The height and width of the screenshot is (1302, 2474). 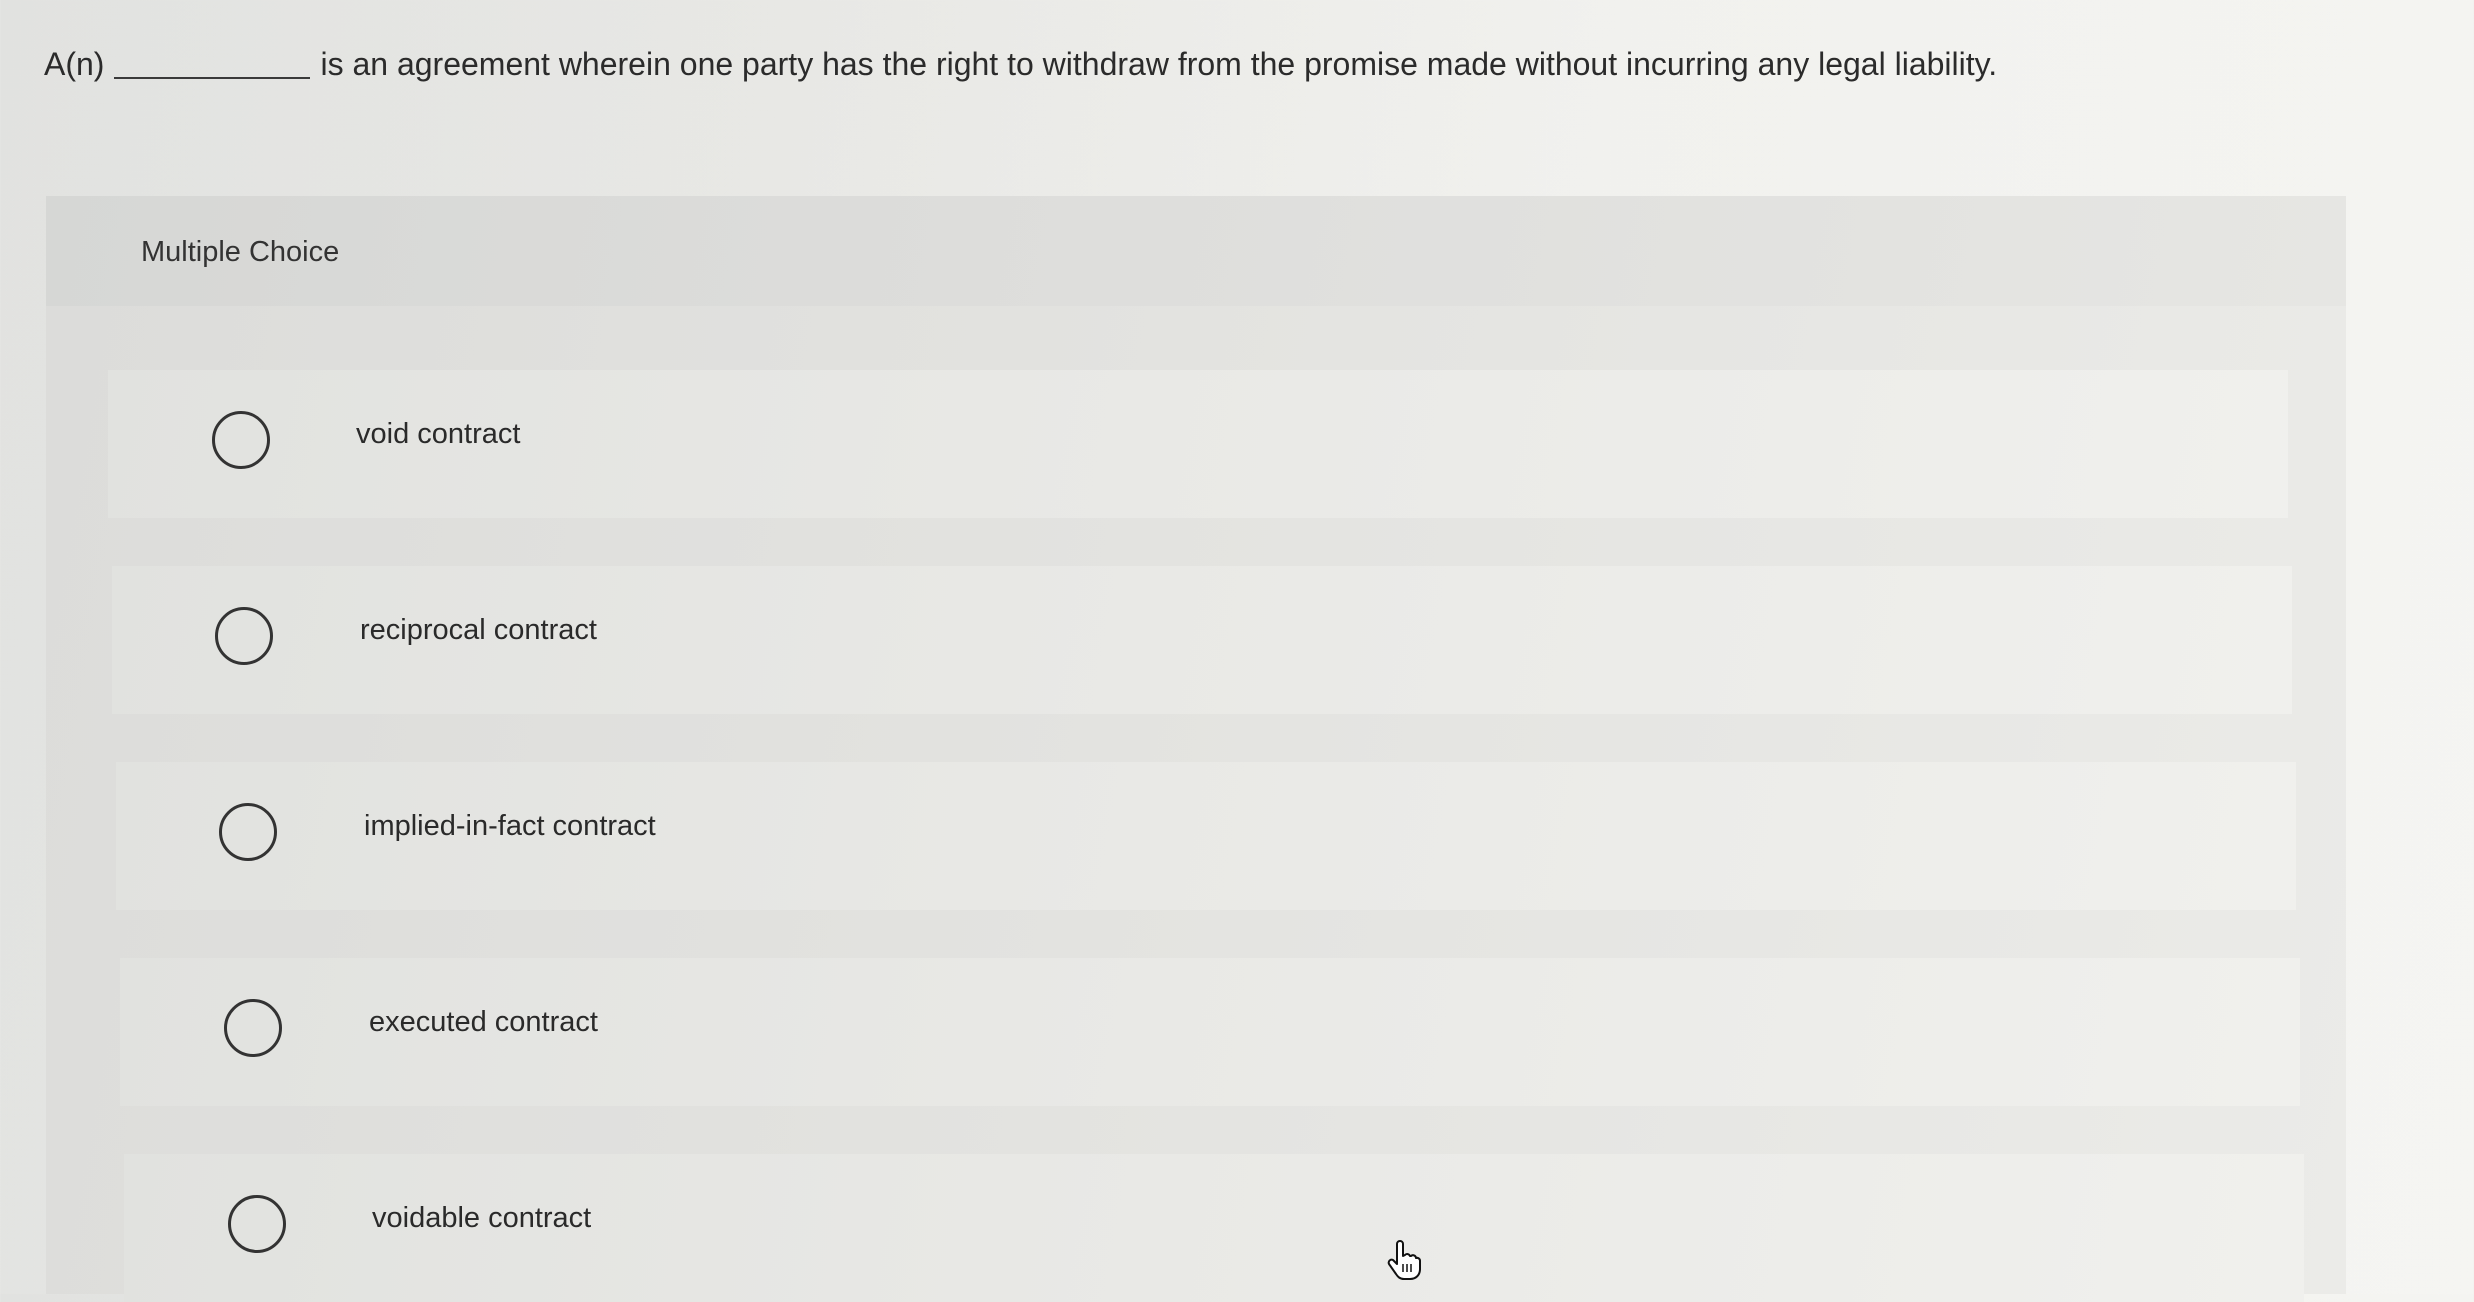 I want to click on option-label: implied-in-fact contract, so click(x=510, y=826).